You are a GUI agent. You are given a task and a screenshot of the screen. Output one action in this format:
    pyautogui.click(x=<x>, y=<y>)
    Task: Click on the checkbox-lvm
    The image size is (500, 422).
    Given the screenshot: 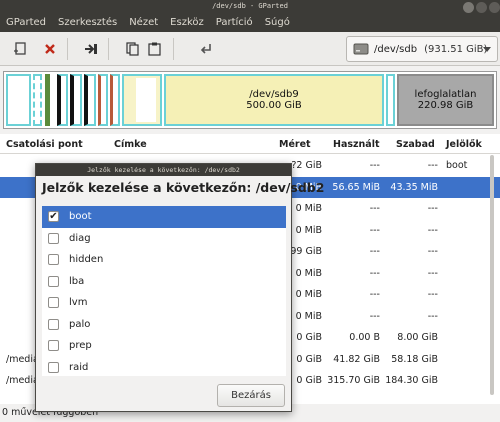 What is the action you would take?
    pyautogui.click(x=53, y=303)
    